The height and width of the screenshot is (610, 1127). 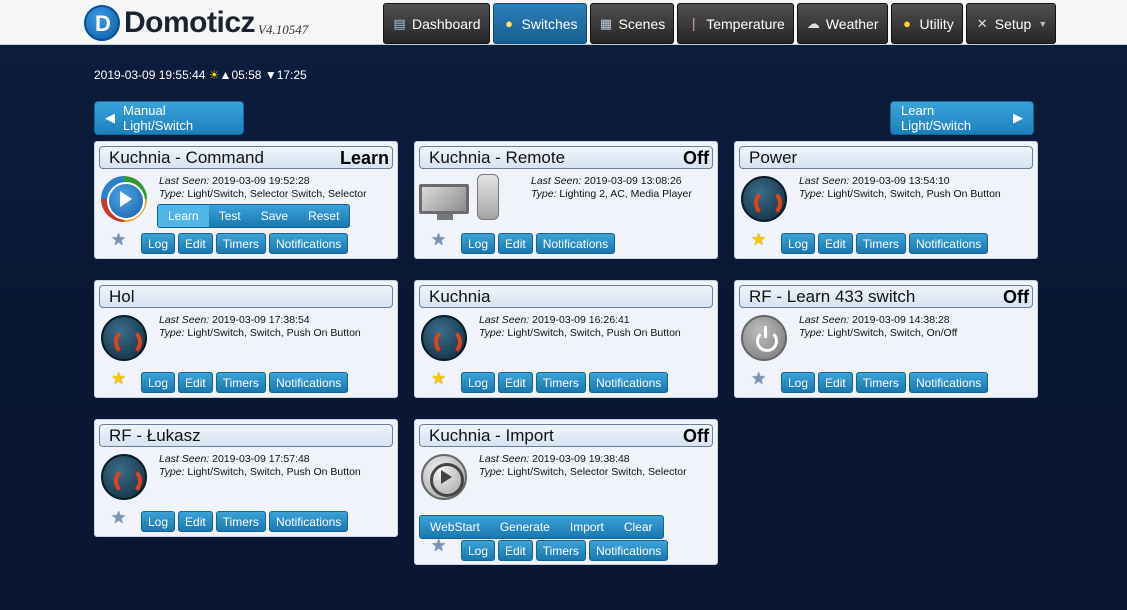 What do you see at coordinates (525, 527) in the screenshot?
I see `selector-generate: Generate` at bounding box center [525, 527].